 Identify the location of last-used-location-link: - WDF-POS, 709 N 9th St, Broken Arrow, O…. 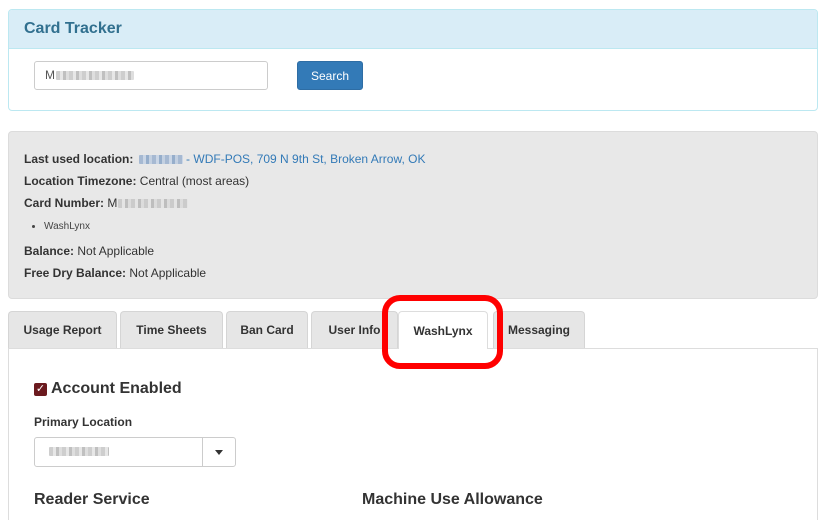
(305, 159).